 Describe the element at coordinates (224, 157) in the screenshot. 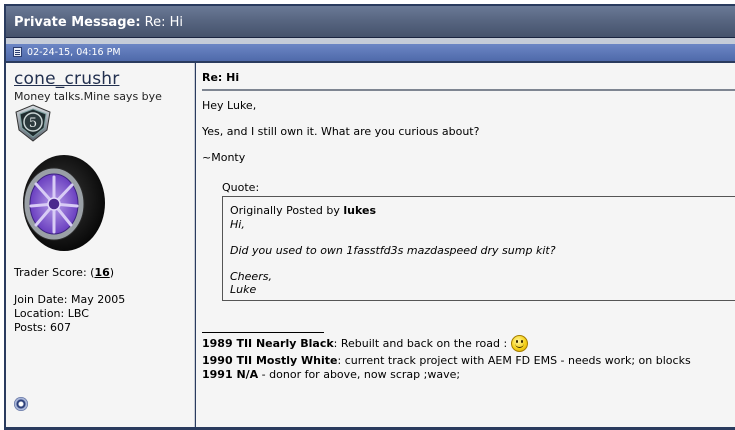

I see `message-line-signoff: ~Monty` at that location.